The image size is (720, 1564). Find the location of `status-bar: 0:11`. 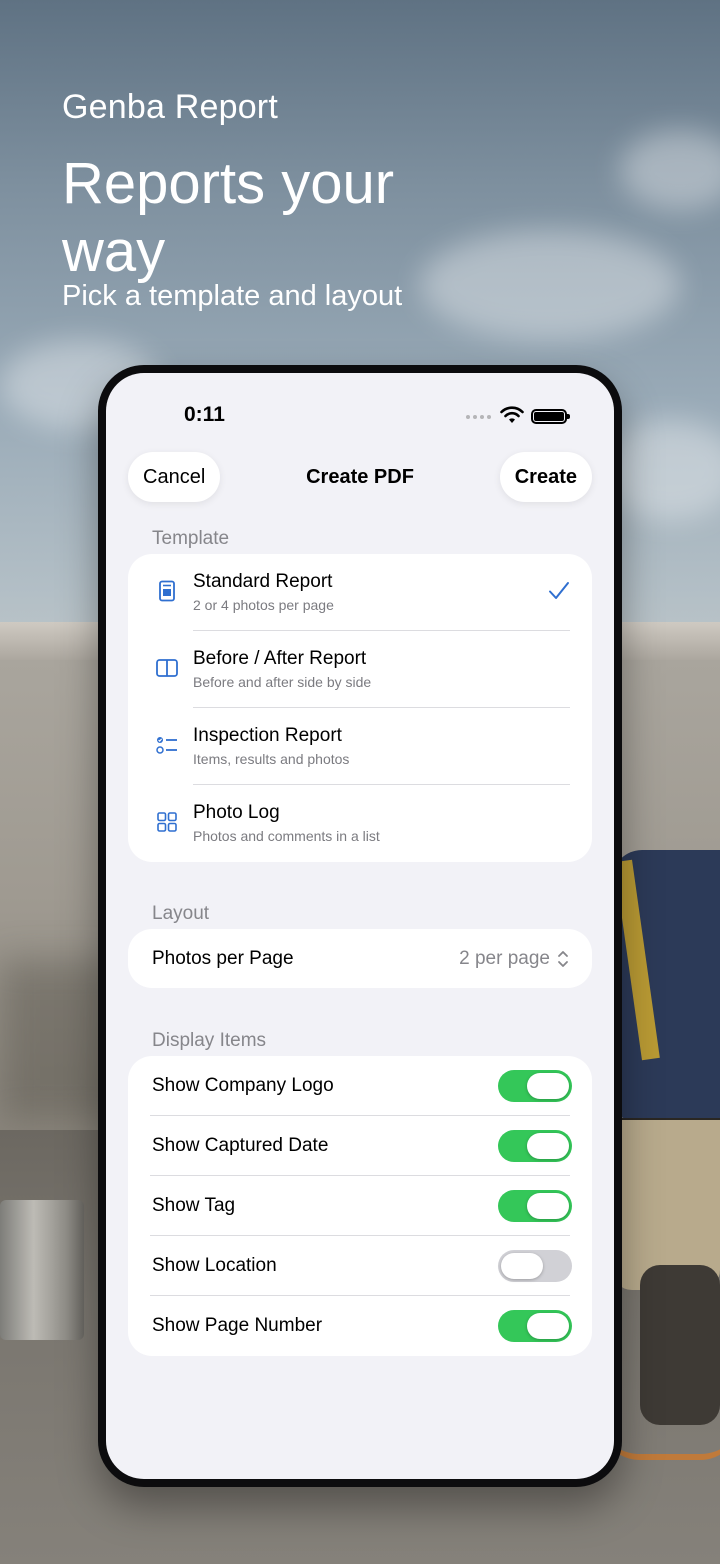

status-bar: 0:11 is located at coordinates (360, 408).